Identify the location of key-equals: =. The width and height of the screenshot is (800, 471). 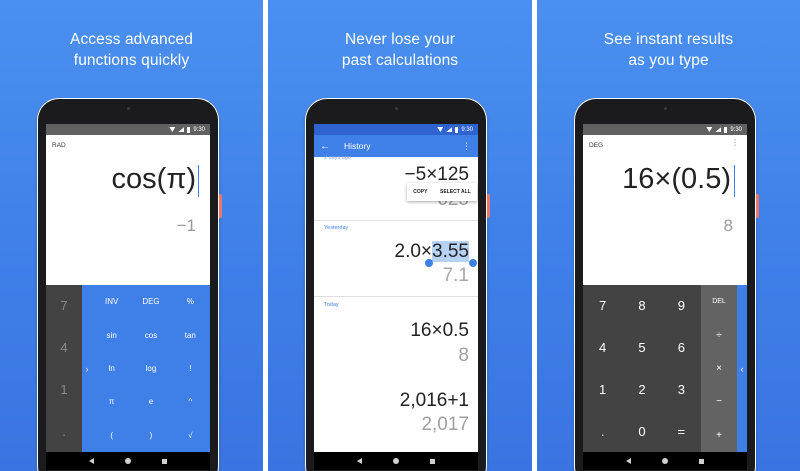
(681, 431).